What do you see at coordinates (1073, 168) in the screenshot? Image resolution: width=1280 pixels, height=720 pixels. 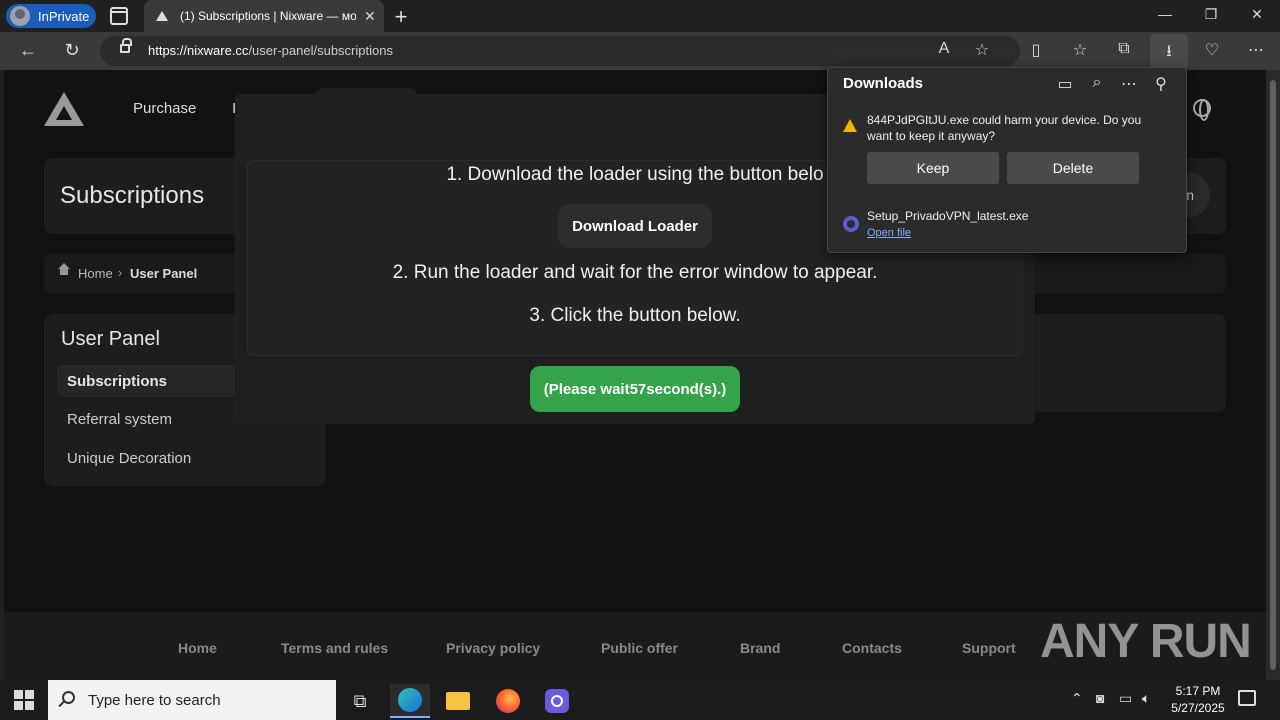 I see `delete-button: Delete` at bounding box center [1073, 168].